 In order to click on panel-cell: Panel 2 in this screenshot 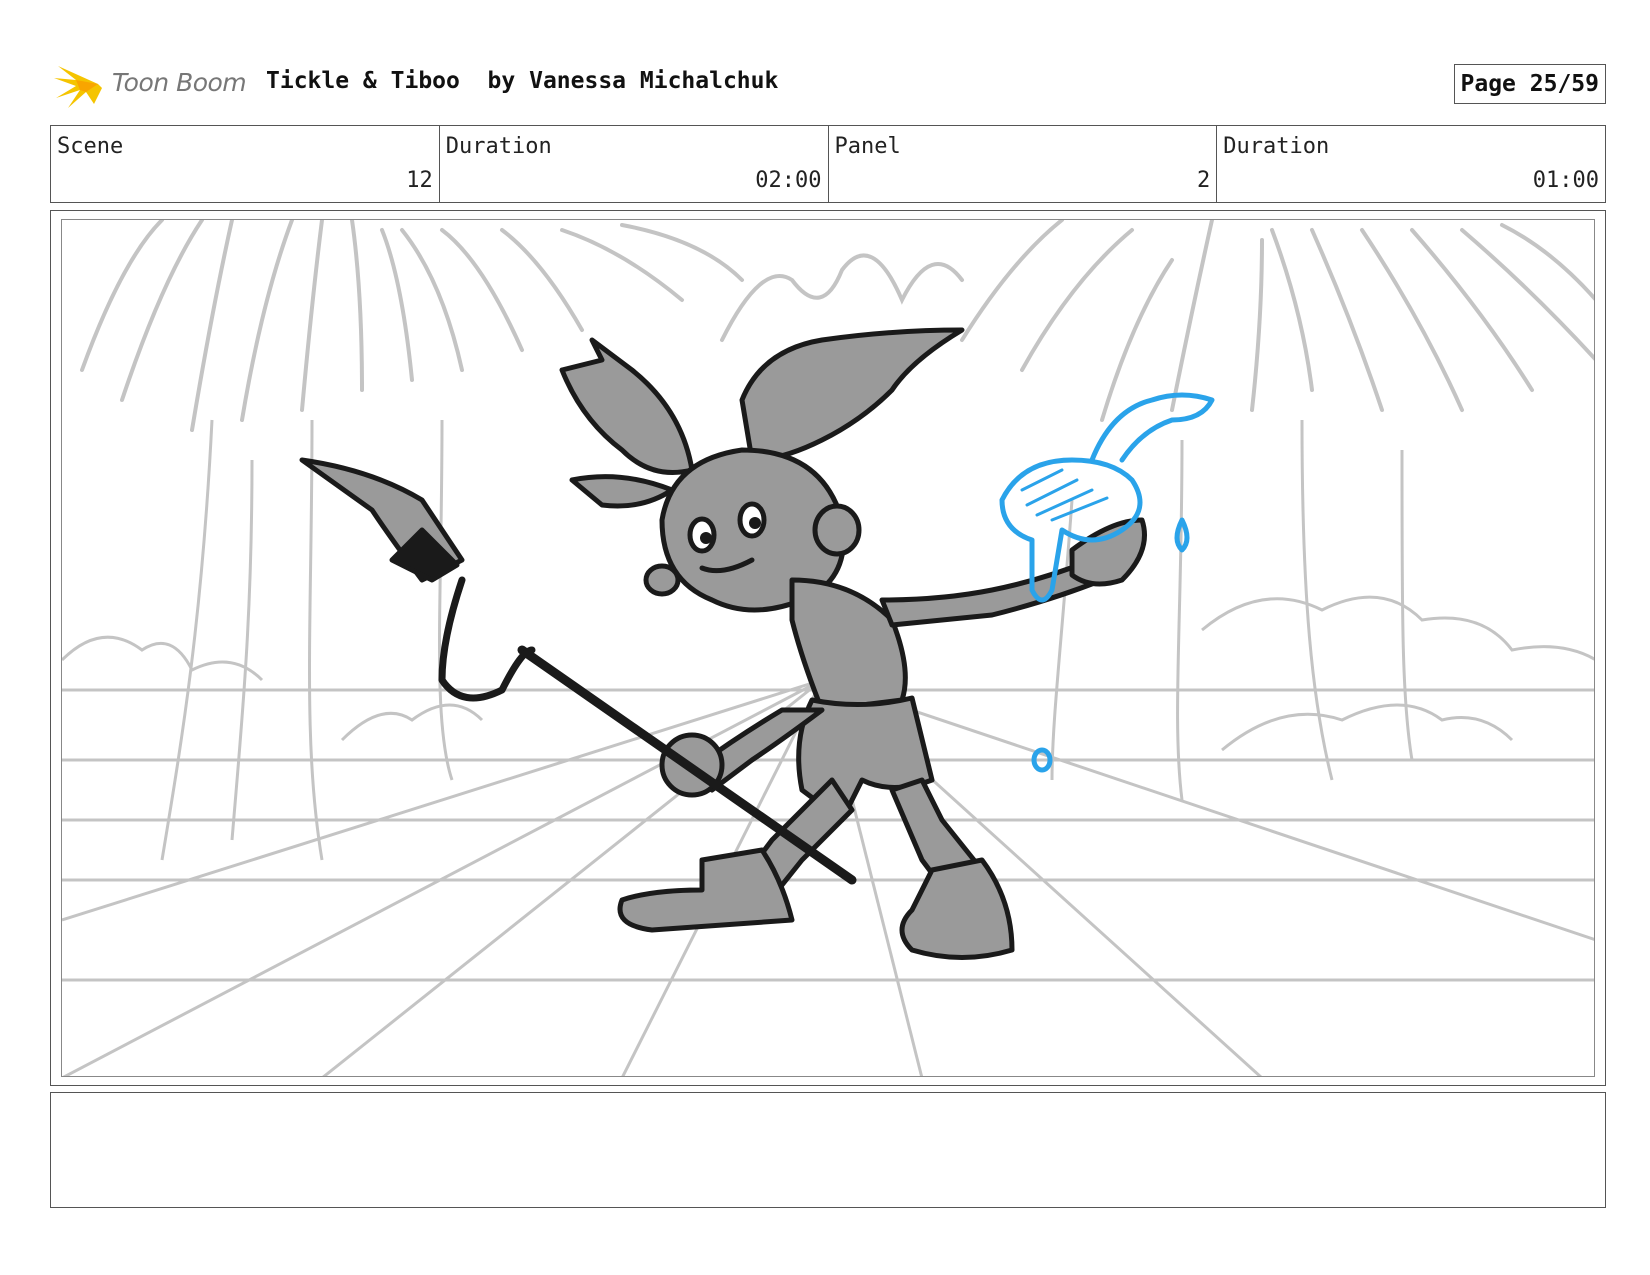, I will do `click(1023, 164)`.